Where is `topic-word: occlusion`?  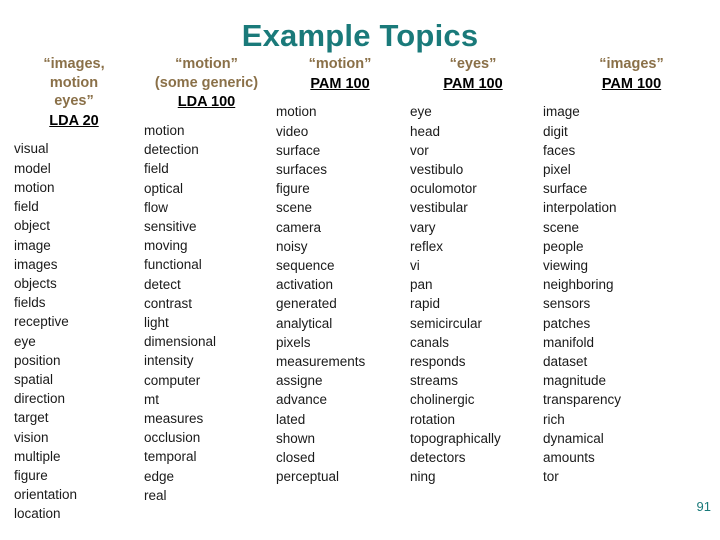 topic-word: occlusion is located at coordinates (172, 438).